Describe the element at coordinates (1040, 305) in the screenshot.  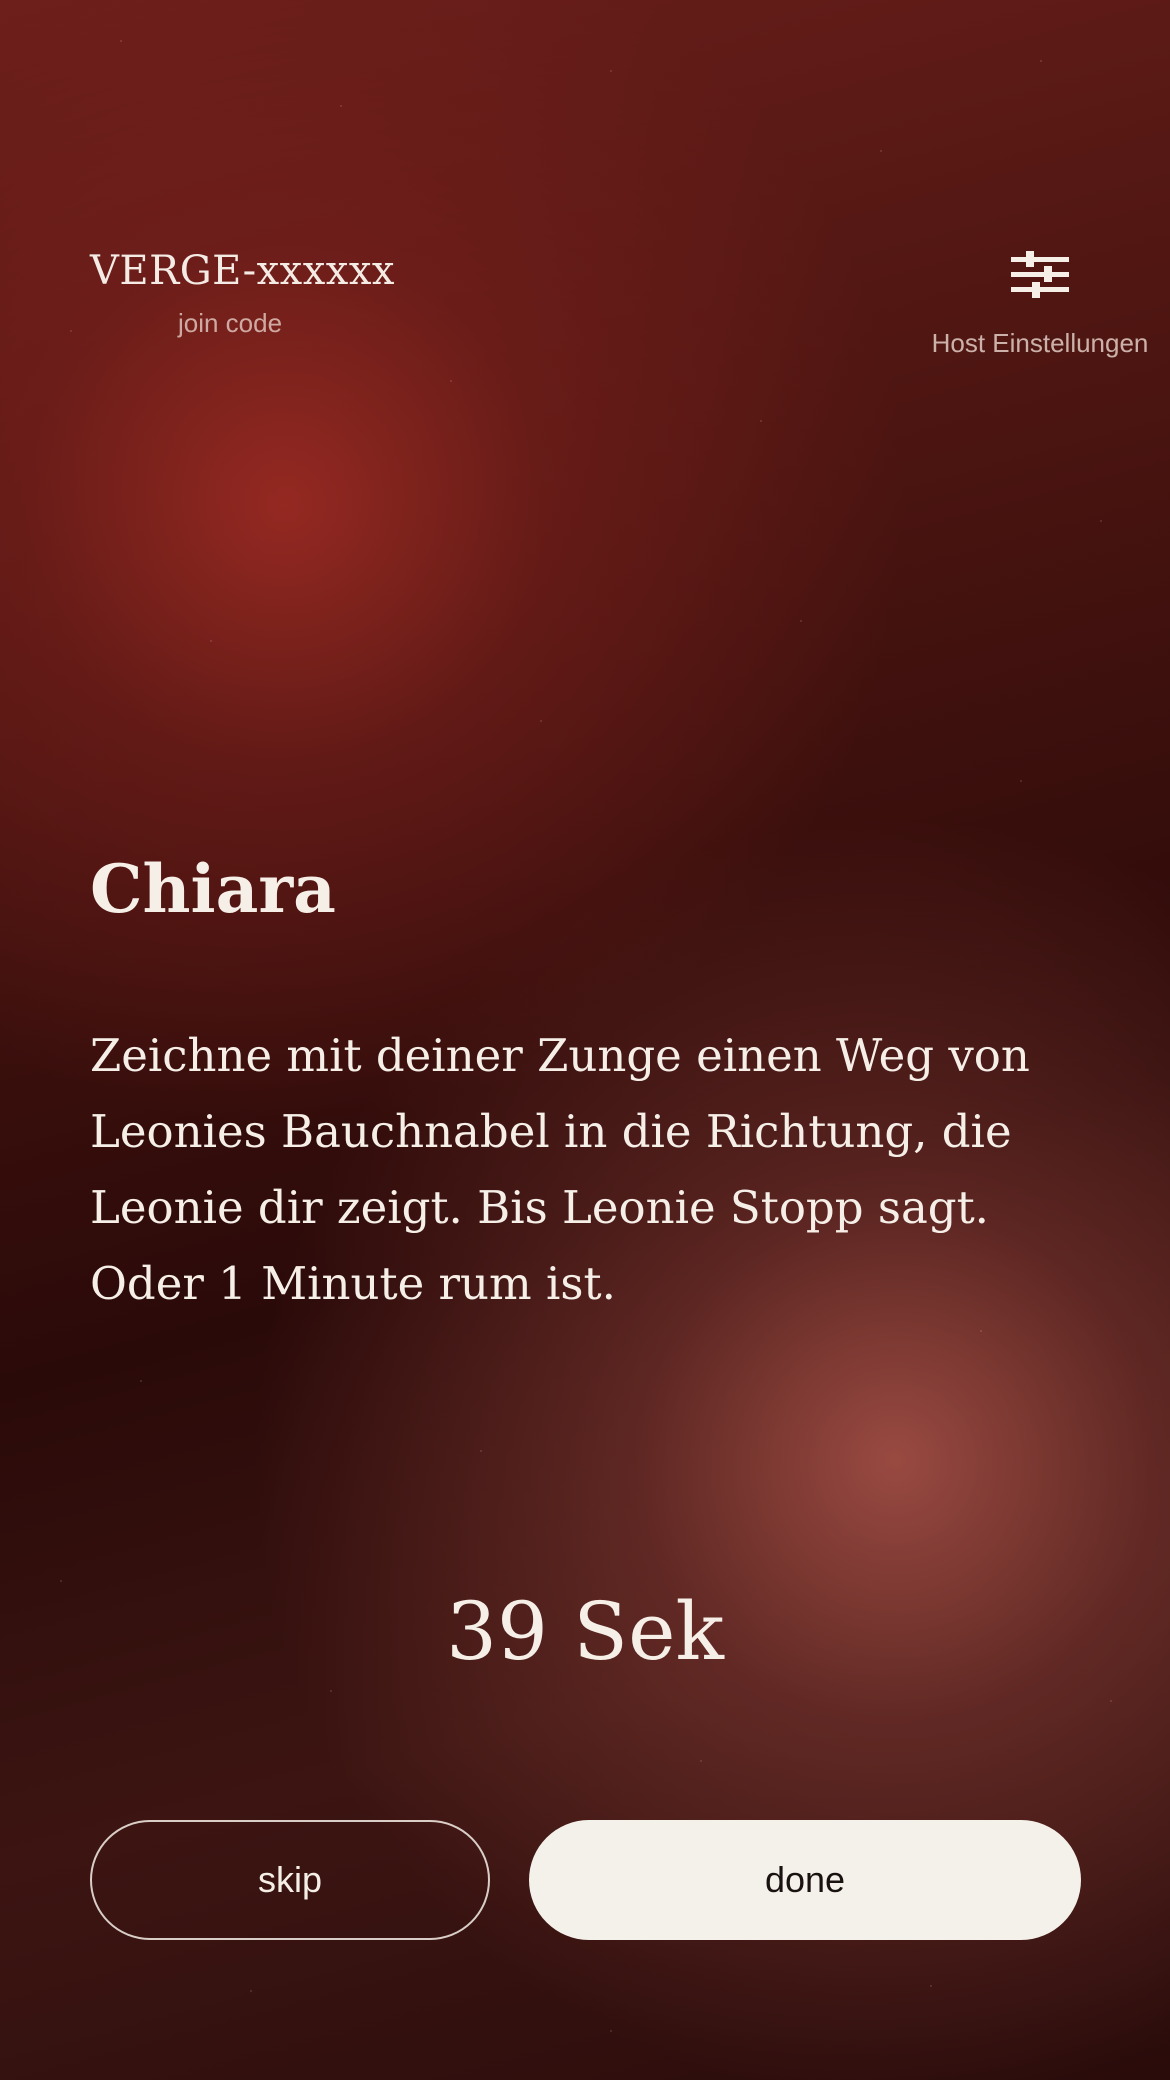
I see `host-settings-button: Host Einstellungen` at that location.